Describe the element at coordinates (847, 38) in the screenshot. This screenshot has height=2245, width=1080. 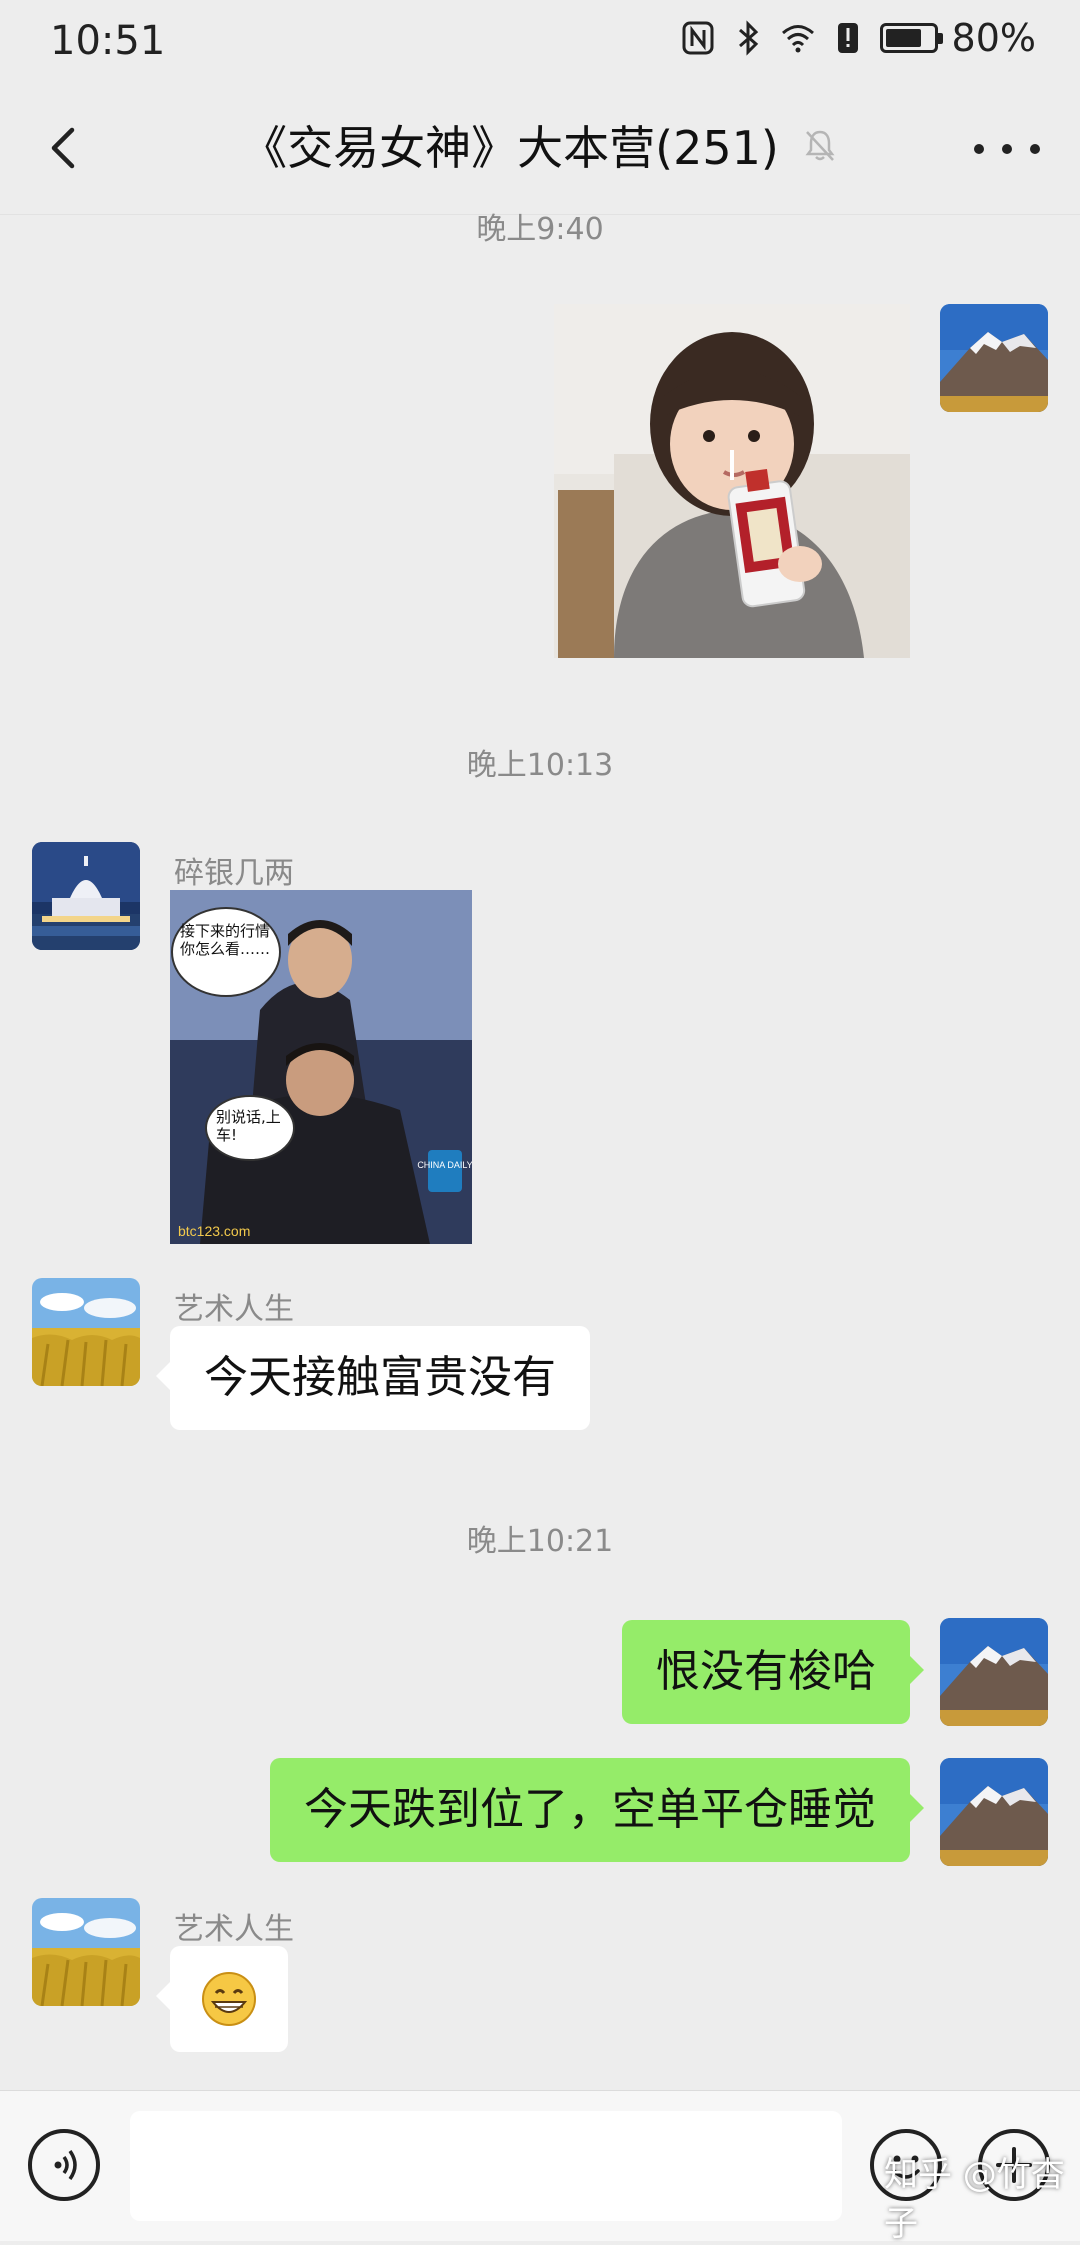
I see `alert-icon` at that location.